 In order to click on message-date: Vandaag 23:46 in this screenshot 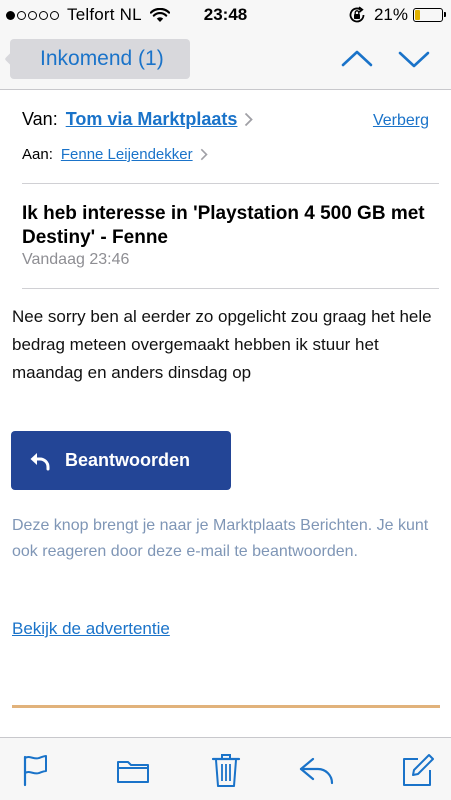, I will do `click(76, 259)`.